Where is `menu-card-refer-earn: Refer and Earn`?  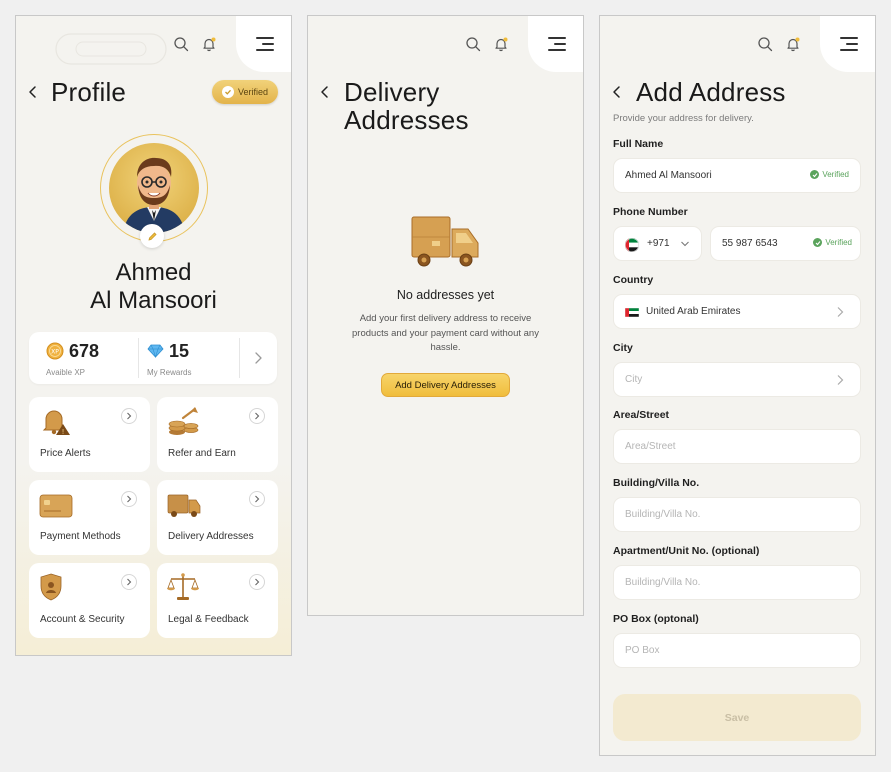 menu-card-refer-earn: Refer and Earn is located at coordinates (217, 434).